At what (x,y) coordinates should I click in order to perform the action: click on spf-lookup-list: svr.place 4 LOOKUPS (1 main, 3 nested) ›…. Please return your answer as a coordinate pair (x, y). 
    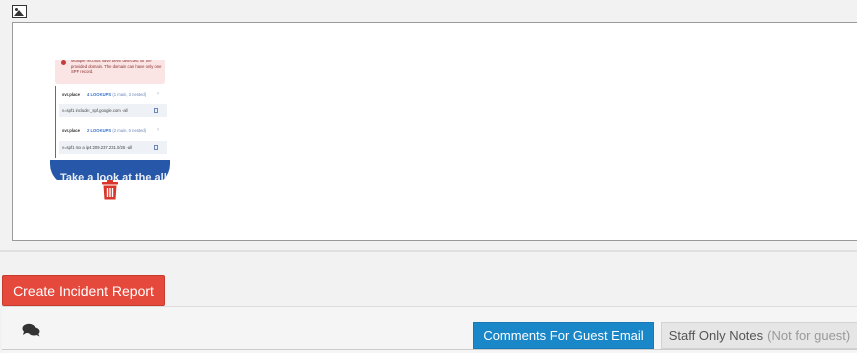
    Looking at the image, I should click on (111, 122).